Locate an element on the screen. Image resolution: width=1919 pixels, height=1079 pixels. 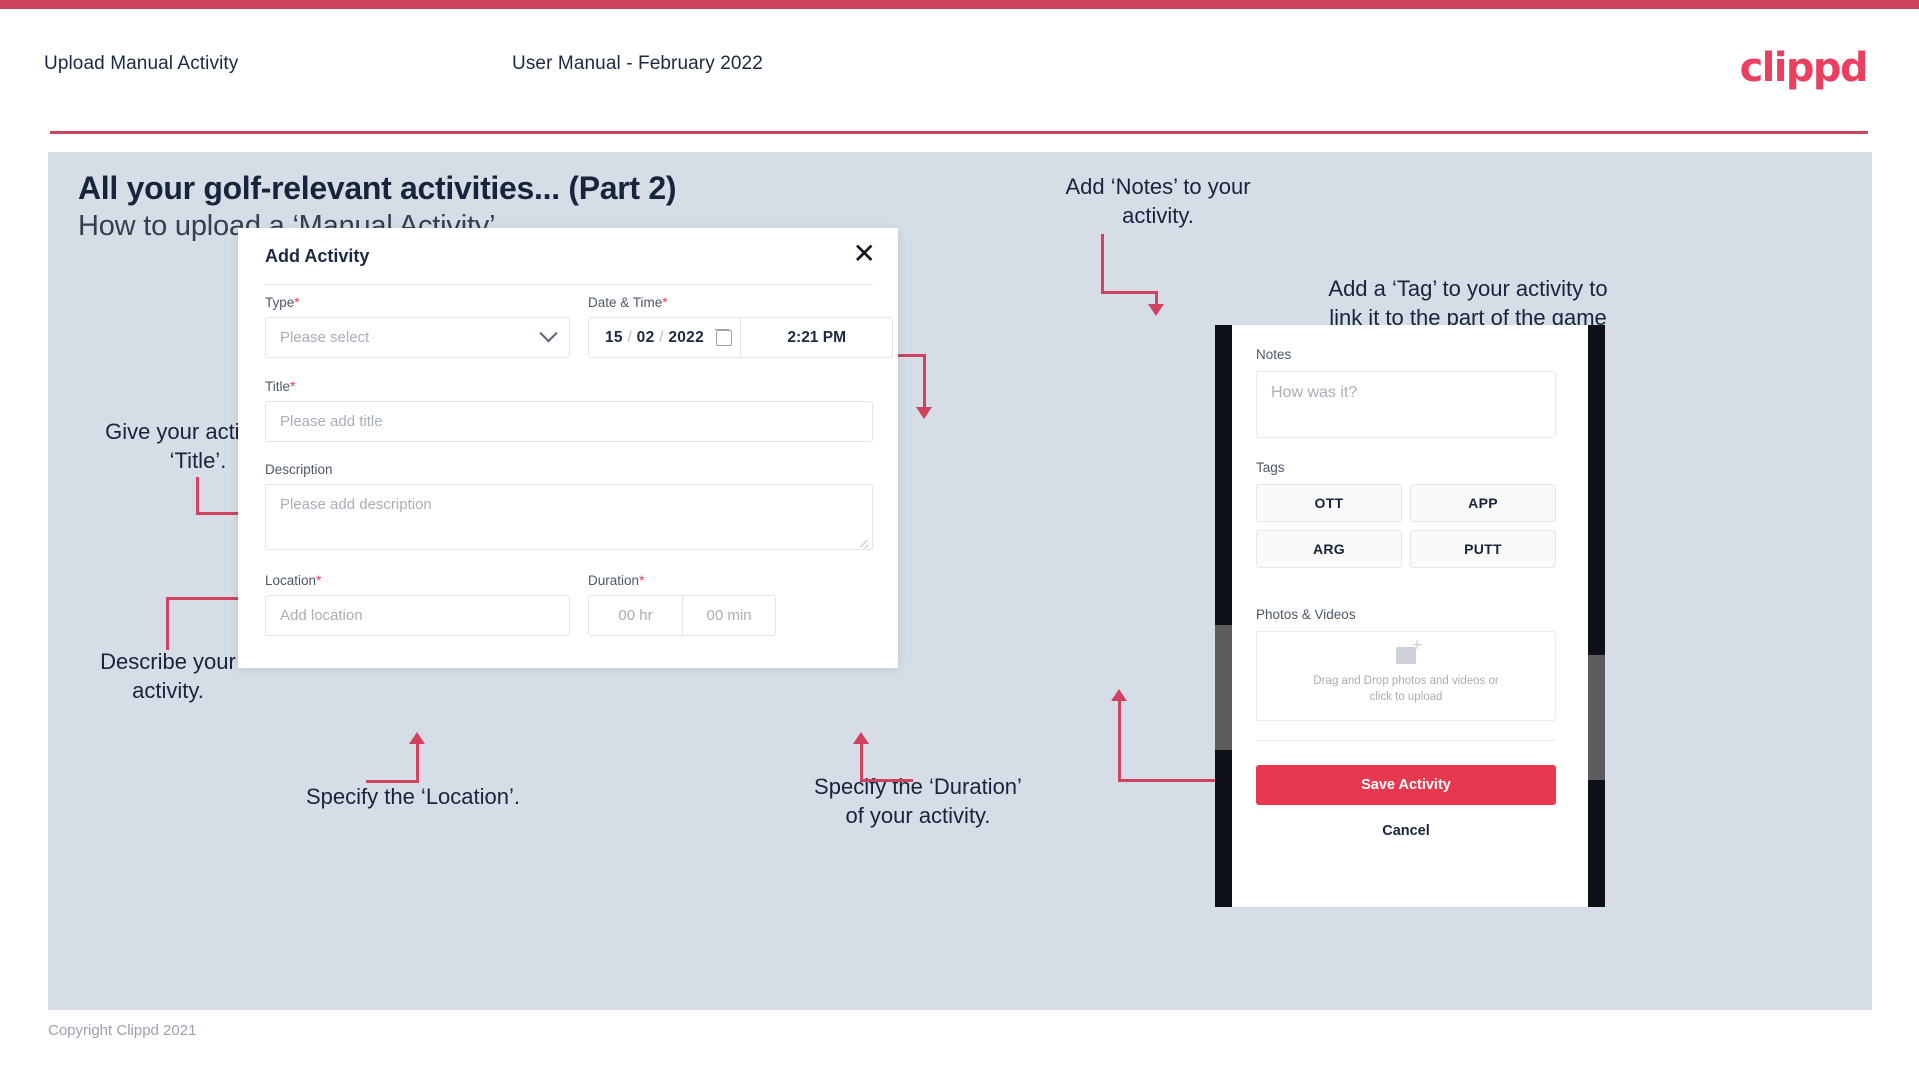
title-placeholder: Please add title is located at coordinates (331, 421).